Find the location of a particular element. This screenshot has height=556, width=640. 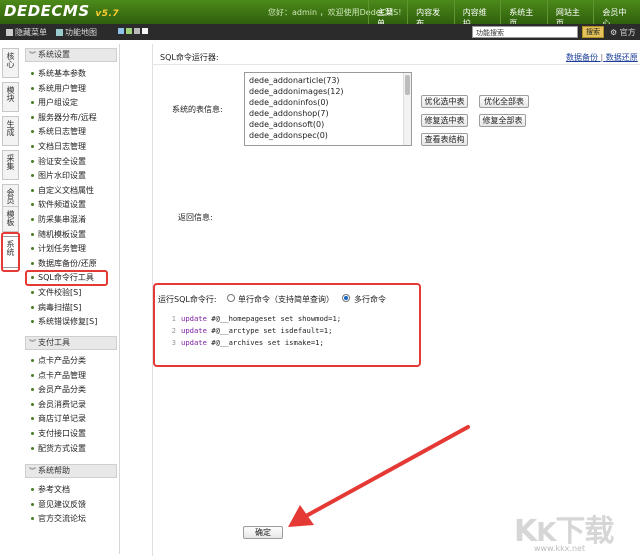

arrow-shaft is located at coordinates (387, 471).